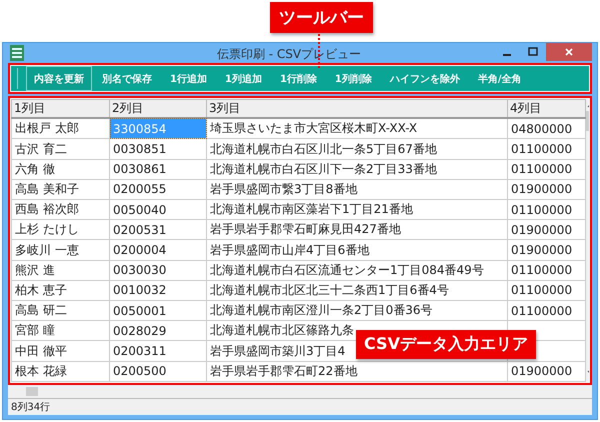 The image size is (600, 422). I want to click on column-header: 4列目, so click(547, 109).